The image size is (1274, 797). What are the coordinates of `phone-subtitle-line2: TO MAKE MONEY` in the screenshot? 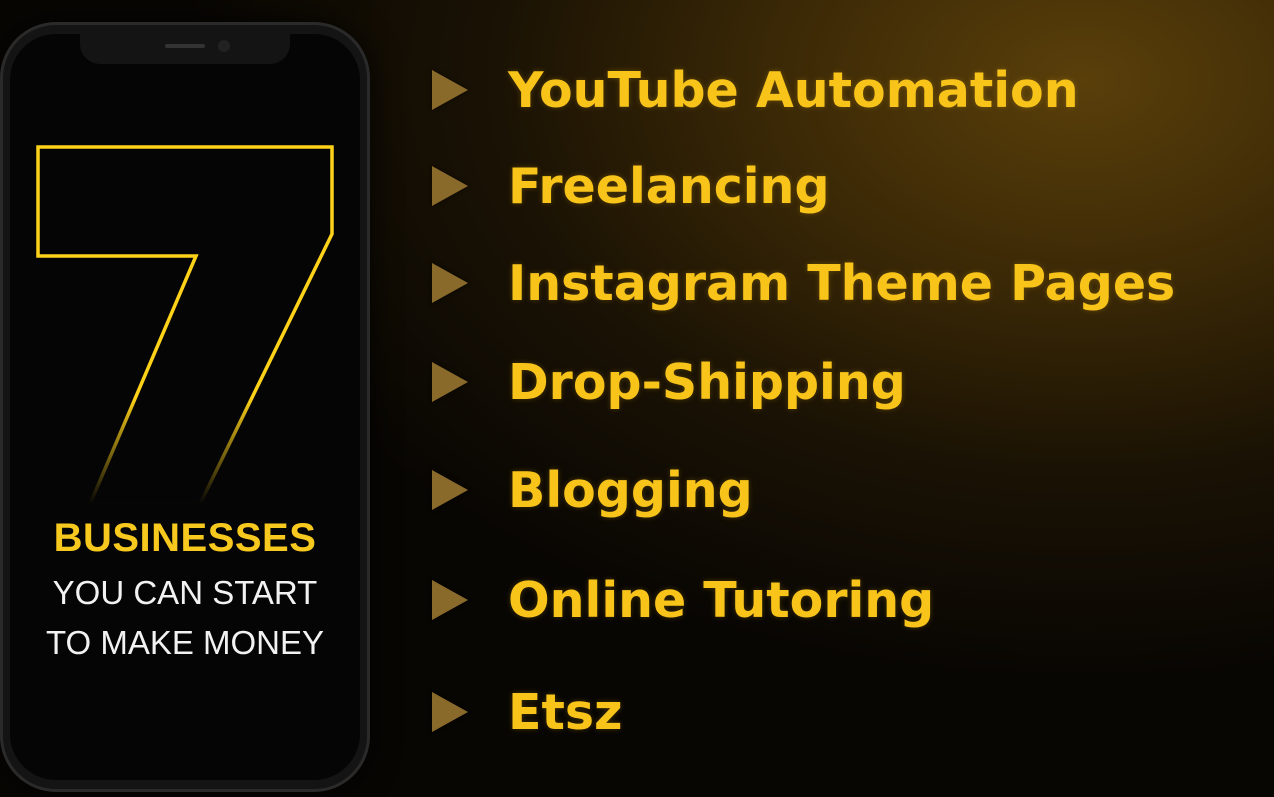 It's located at (185, 642).